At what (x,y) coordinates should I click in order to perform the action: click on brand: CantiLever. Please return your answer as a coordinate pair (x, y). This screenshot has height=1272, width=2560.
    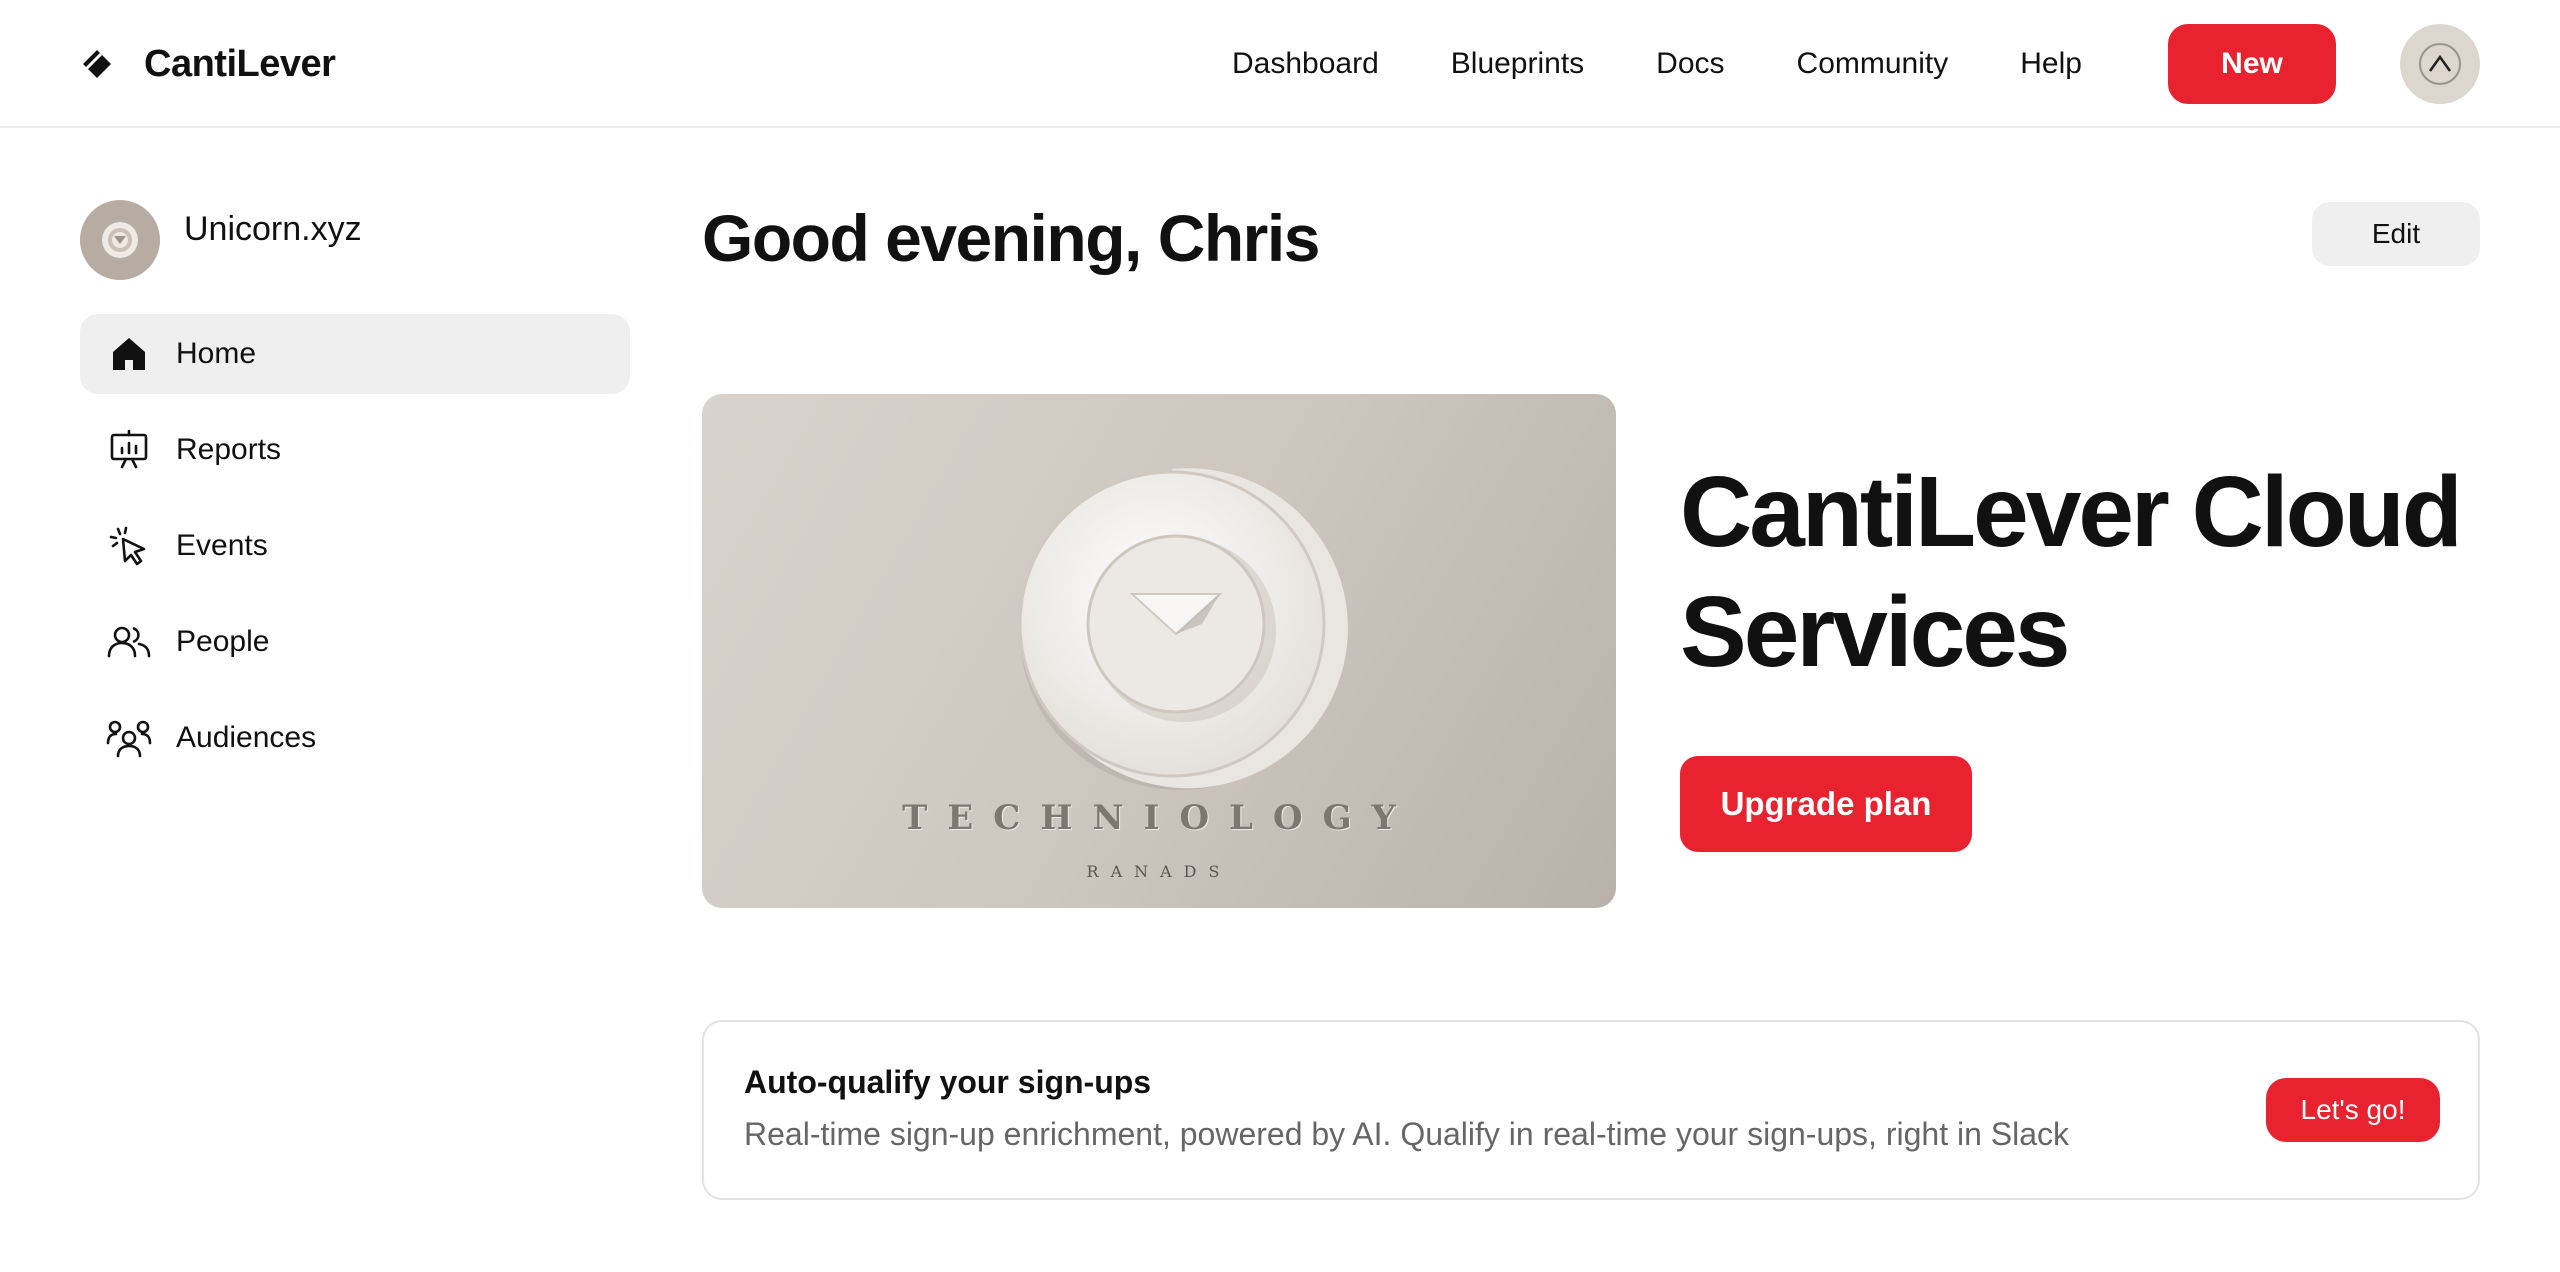
    Looking at the image, I should click on (208, 64).